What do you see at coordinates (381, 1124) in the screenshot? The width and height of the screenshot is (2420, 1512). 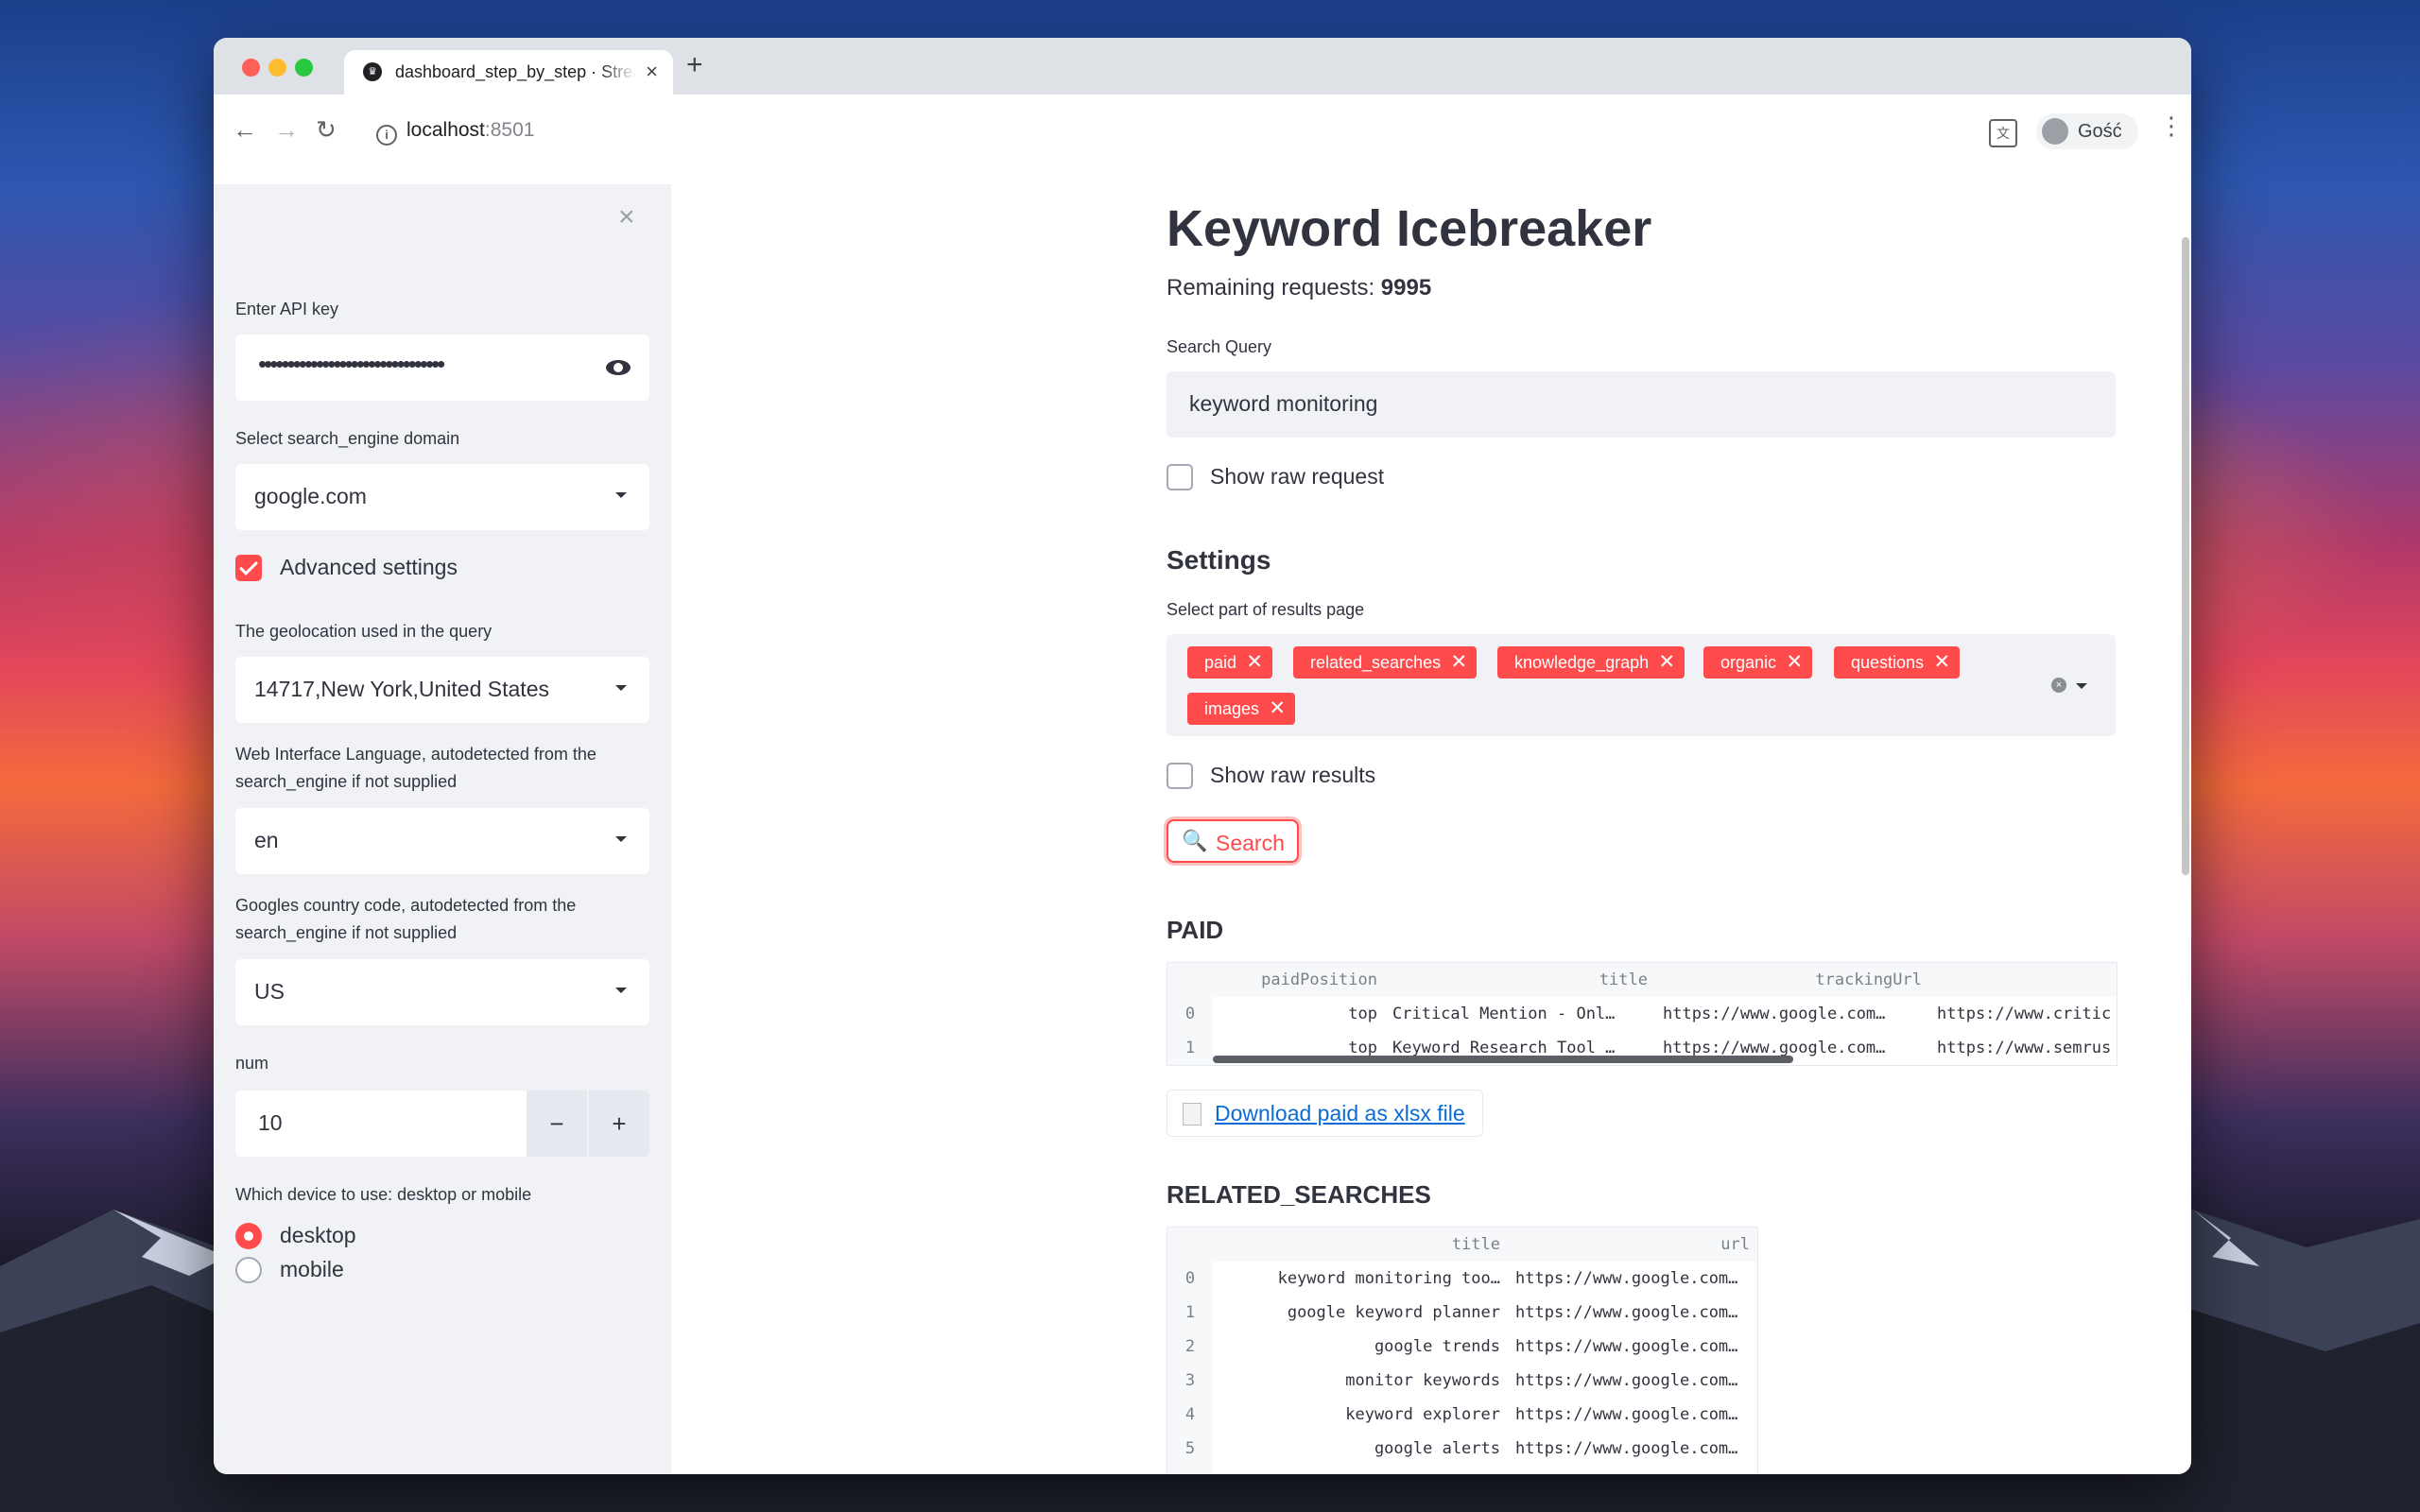 I see `num-input: 10` at bounding box center [381, 1124].